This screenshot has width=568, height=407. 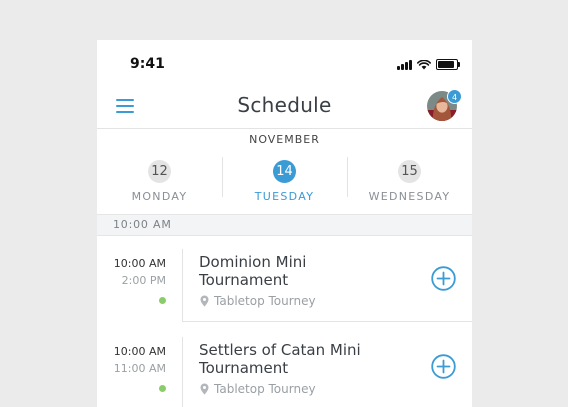 What do you see at coordinates (404, 65) in the screenshot?
I see `cellular-signal-icon` at bounding box center [404, 65].